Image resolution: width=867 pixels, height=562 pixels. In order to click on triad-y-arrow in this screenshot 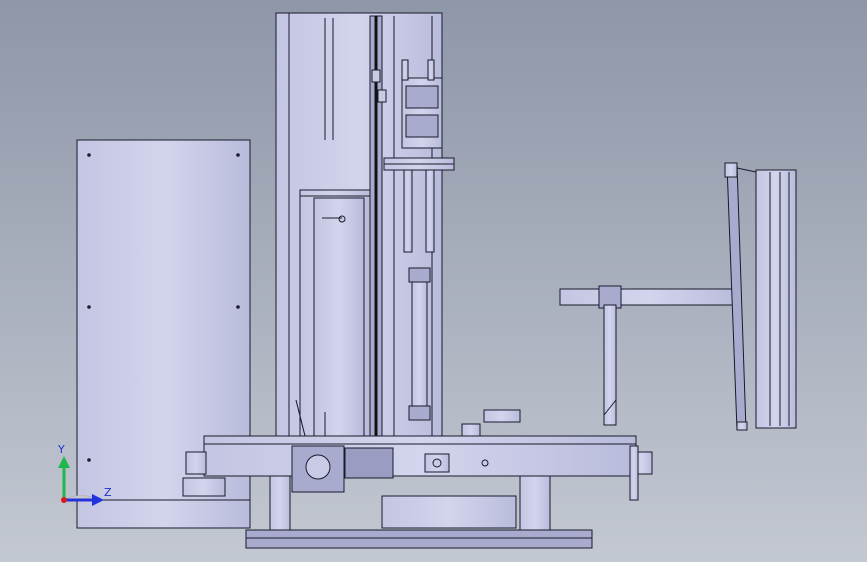, I will do `click(64, 462)`.